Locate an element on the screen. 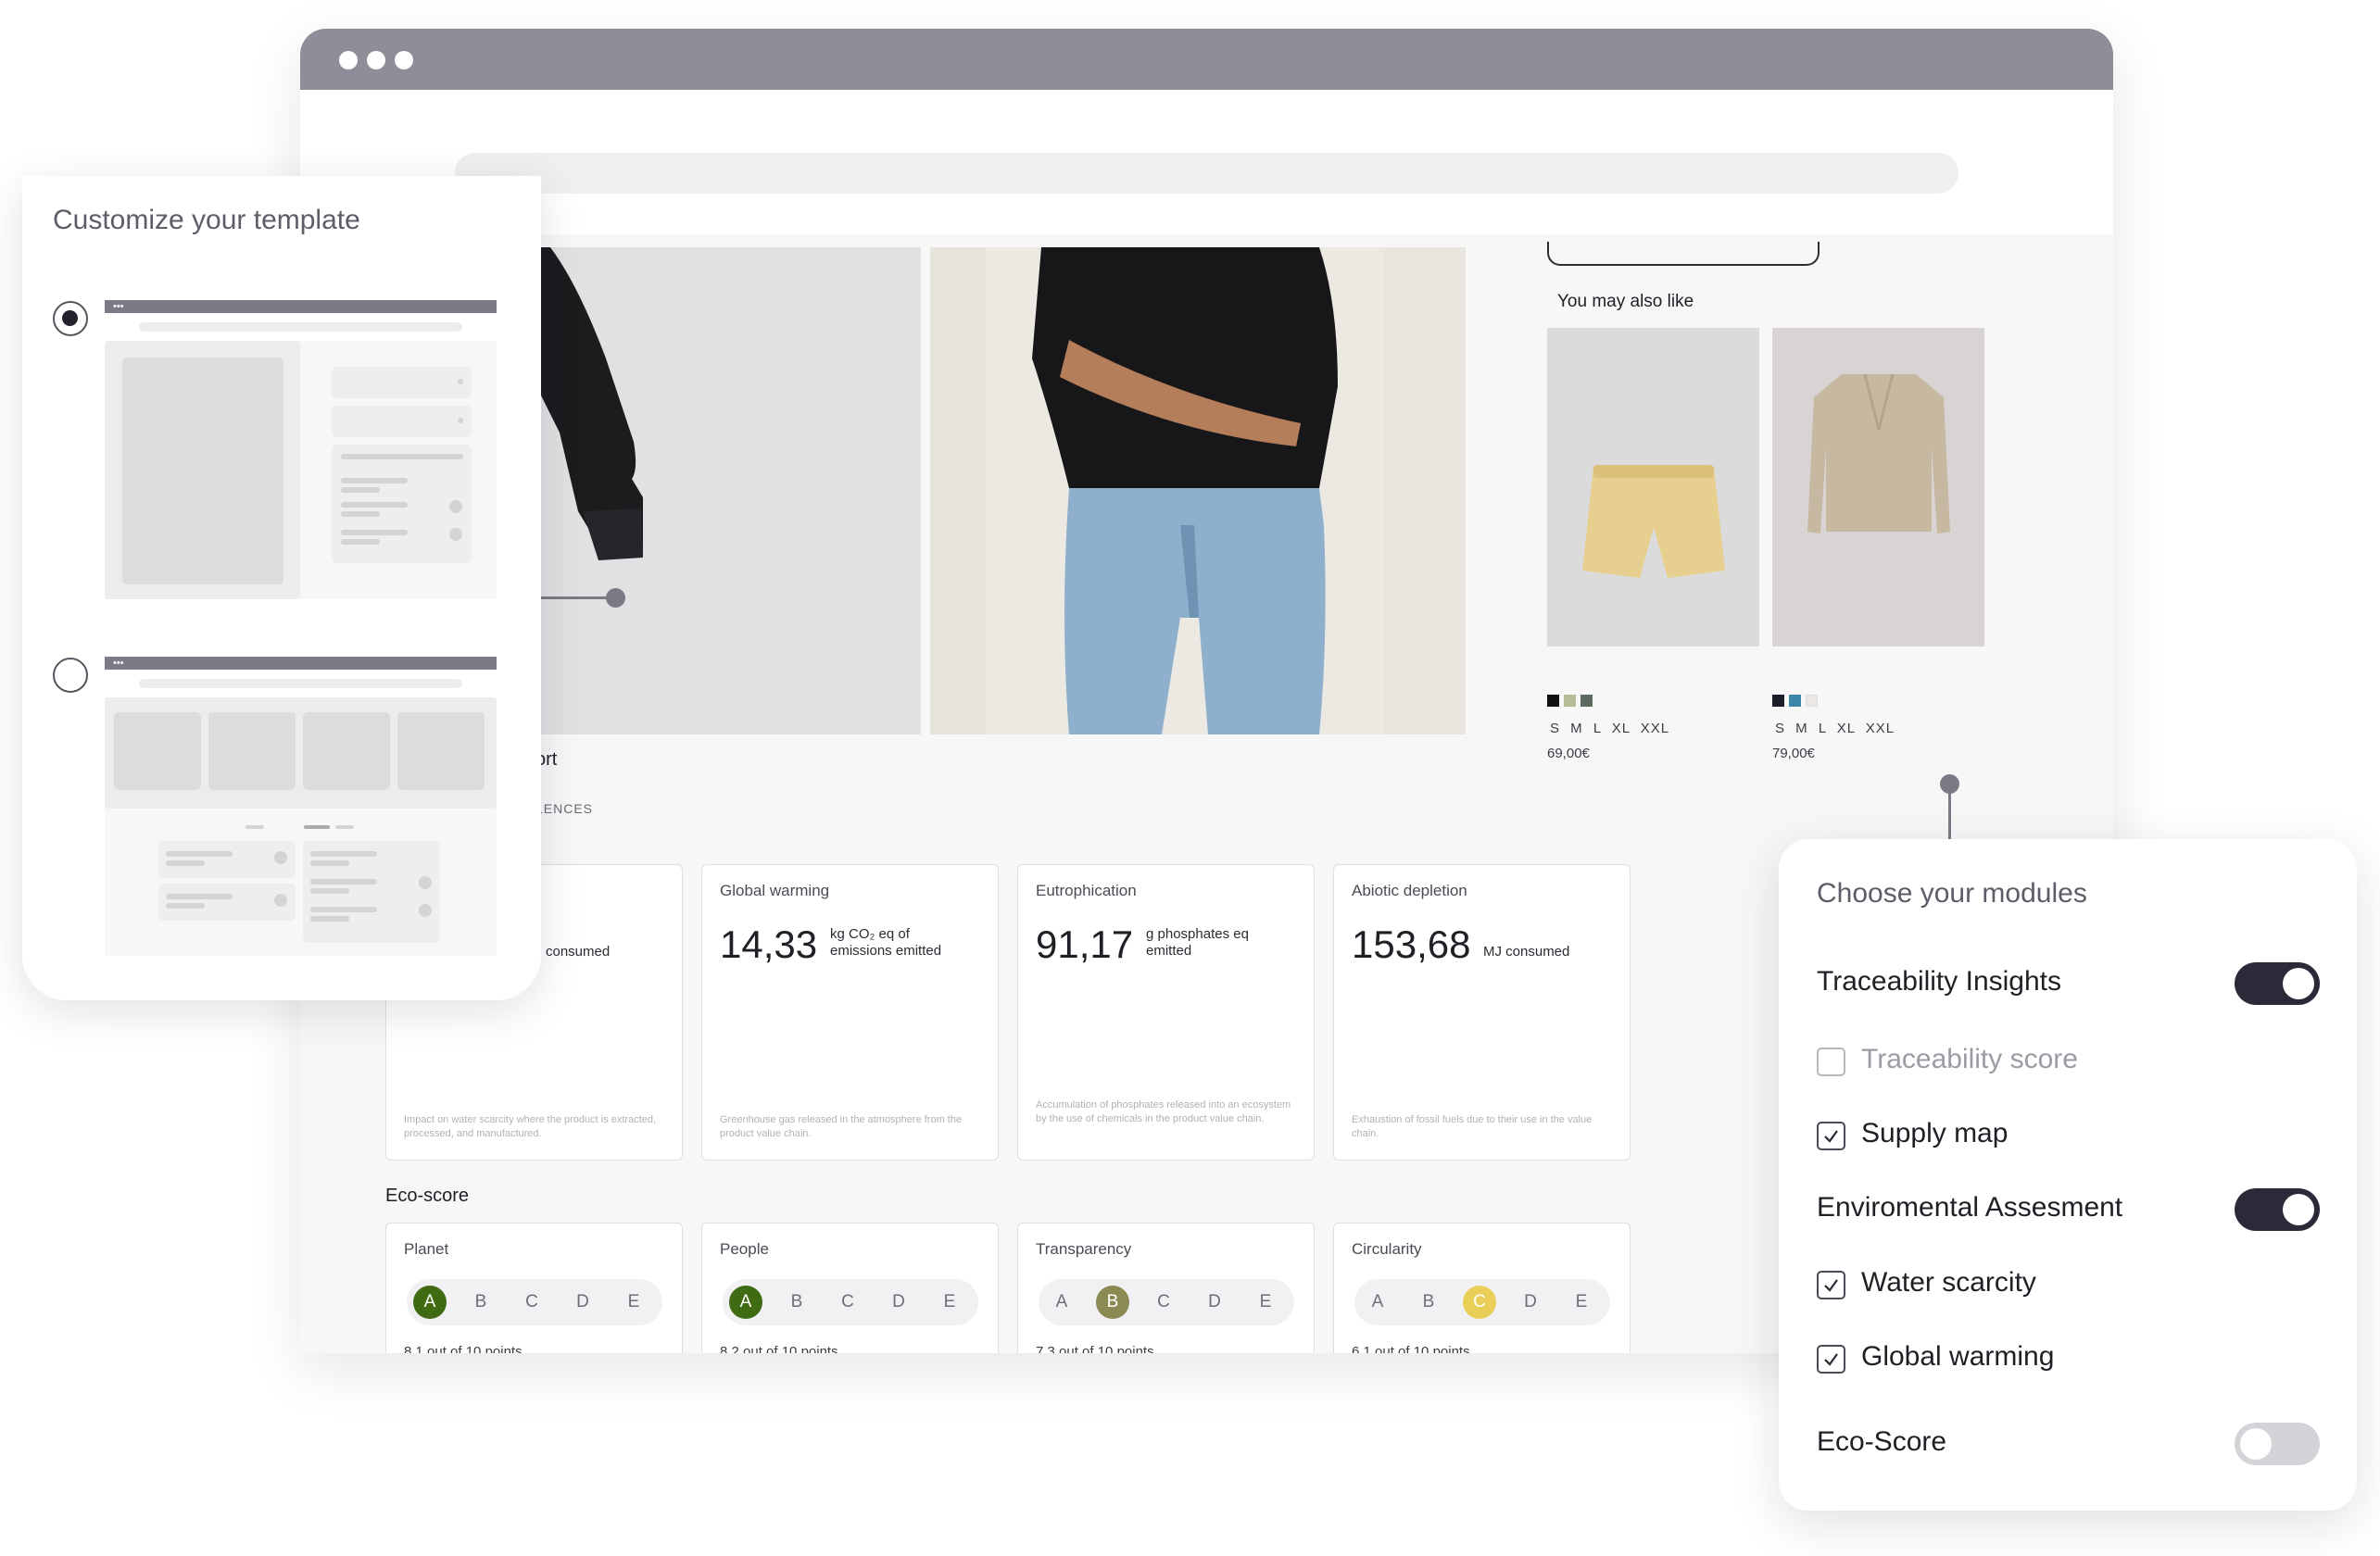 The width and height of the screenshot is (2380, 1556). shorts-image is located at coordinates (1653, 521).